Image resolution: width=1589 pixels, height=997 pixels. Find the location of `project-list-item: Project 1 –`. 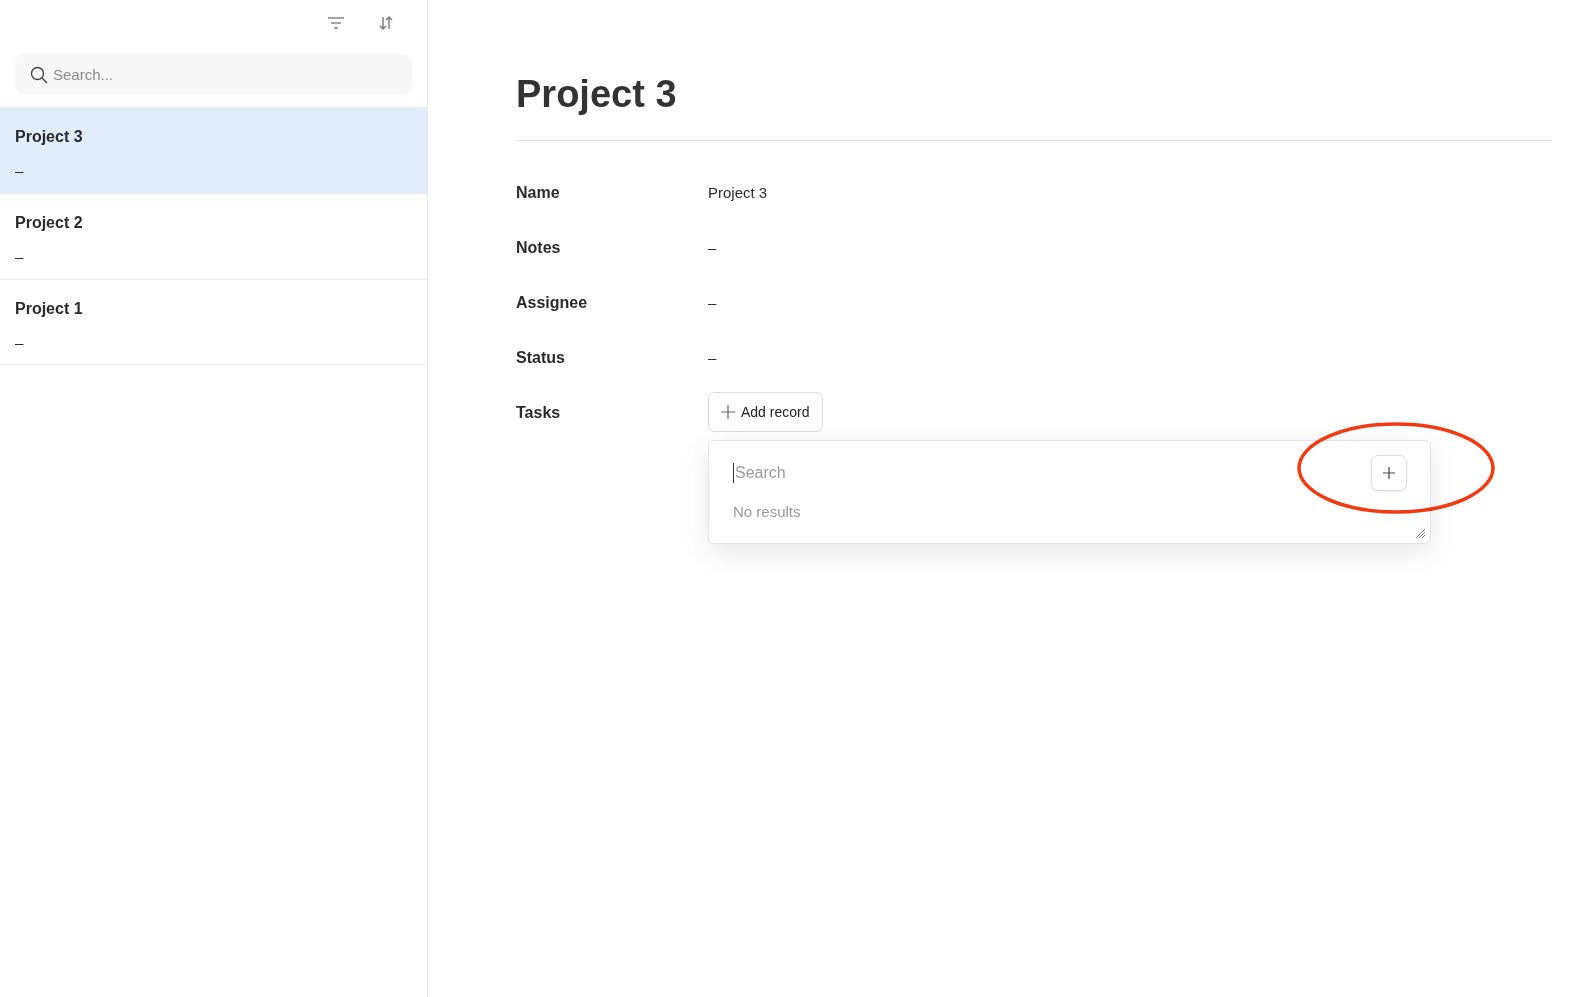

project-list-item: Project 1 – is located at coordinates (213, 322).